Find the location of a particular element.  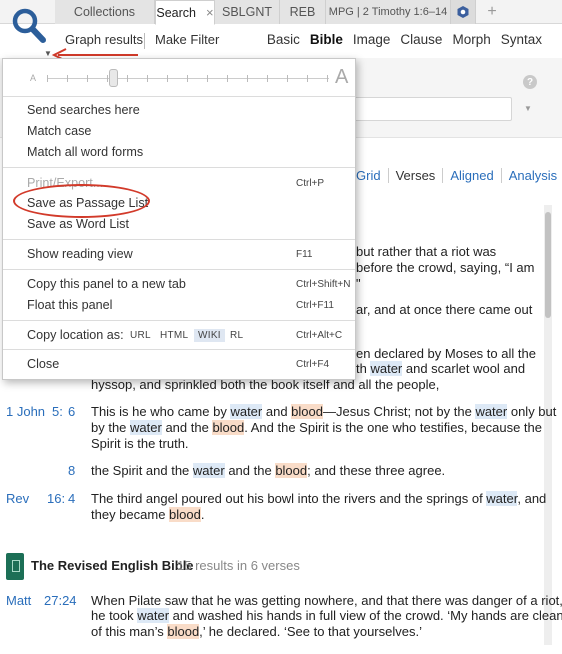

shortcut-float-panel: Ctrl+F11 is located at coordinates (315, 305).